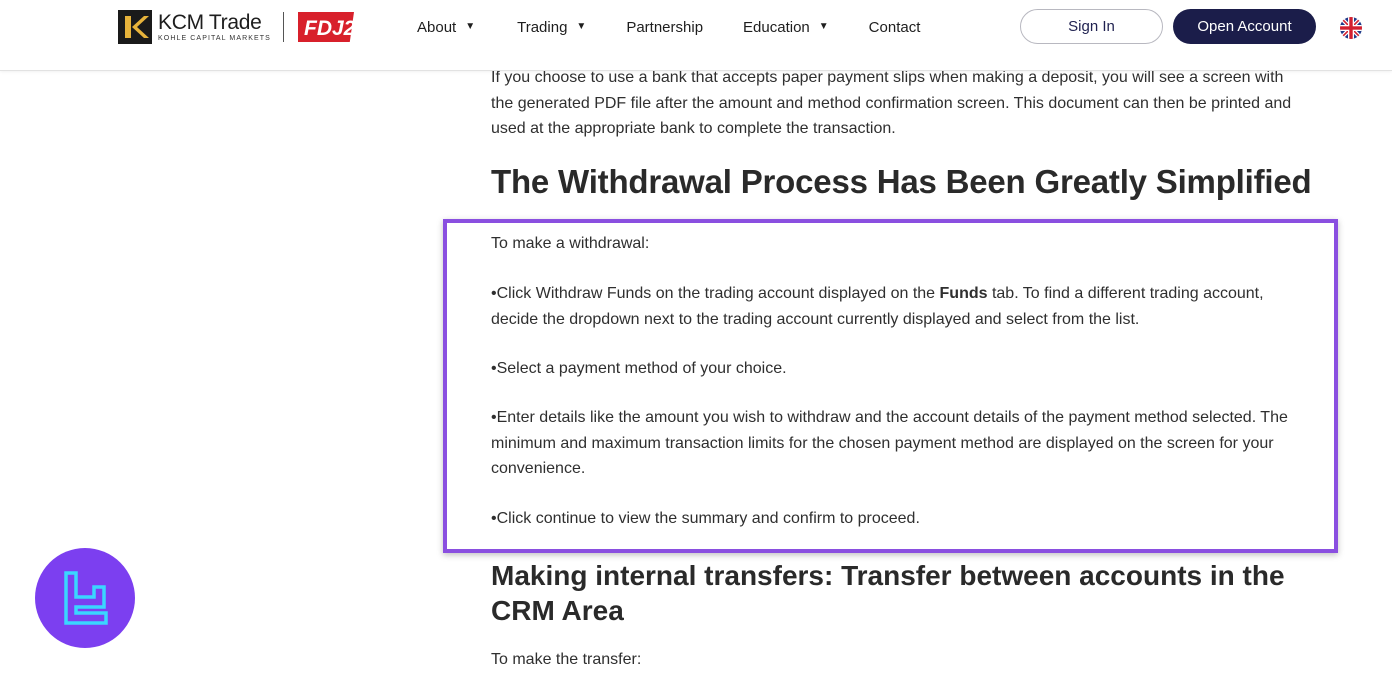  I want to click on nav-partnership: Partnership, so click(664, 27).